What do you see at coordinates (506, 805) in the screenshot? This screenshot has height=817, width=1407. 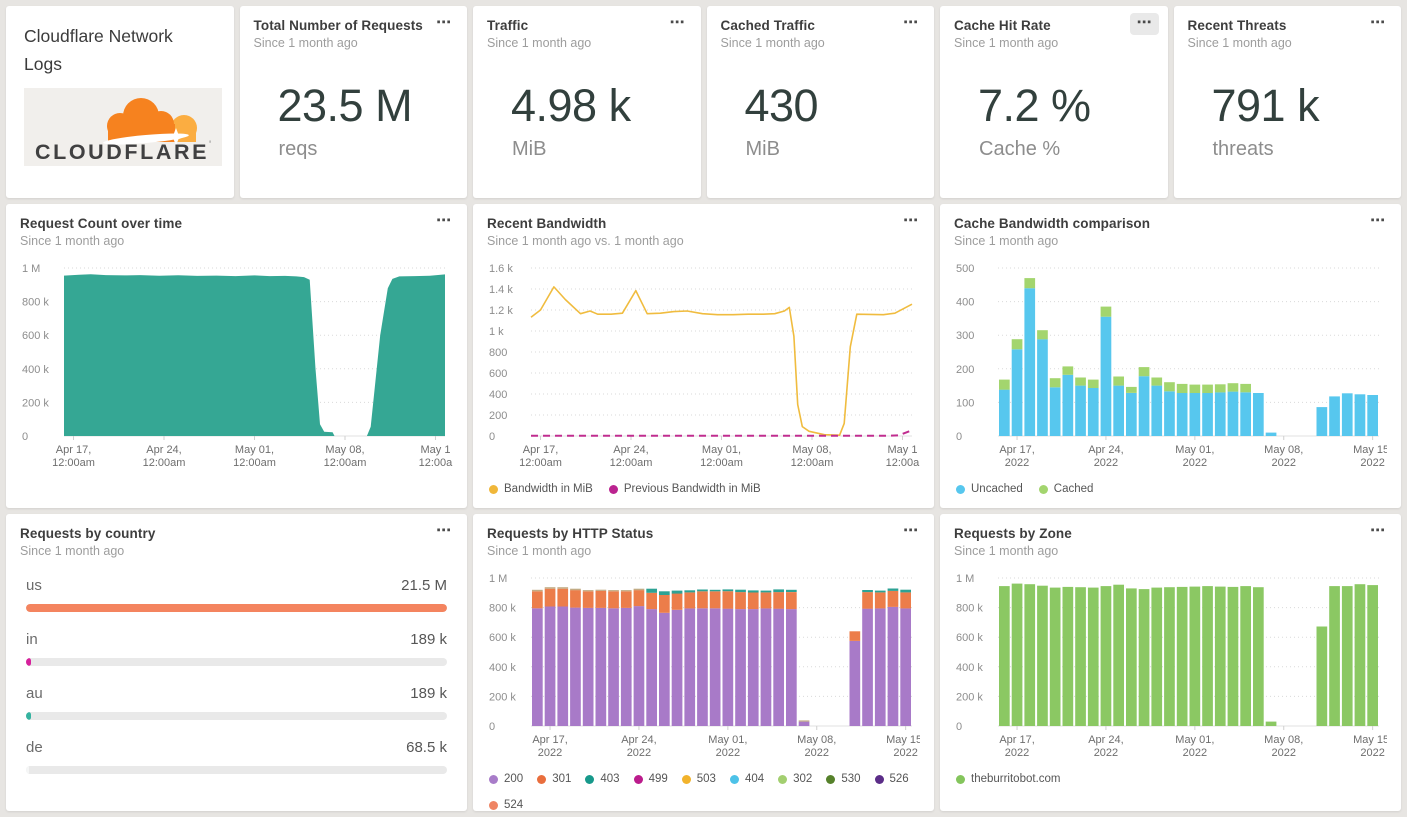 I see `legend-item-524: 524` at bounding box center [506, 805].